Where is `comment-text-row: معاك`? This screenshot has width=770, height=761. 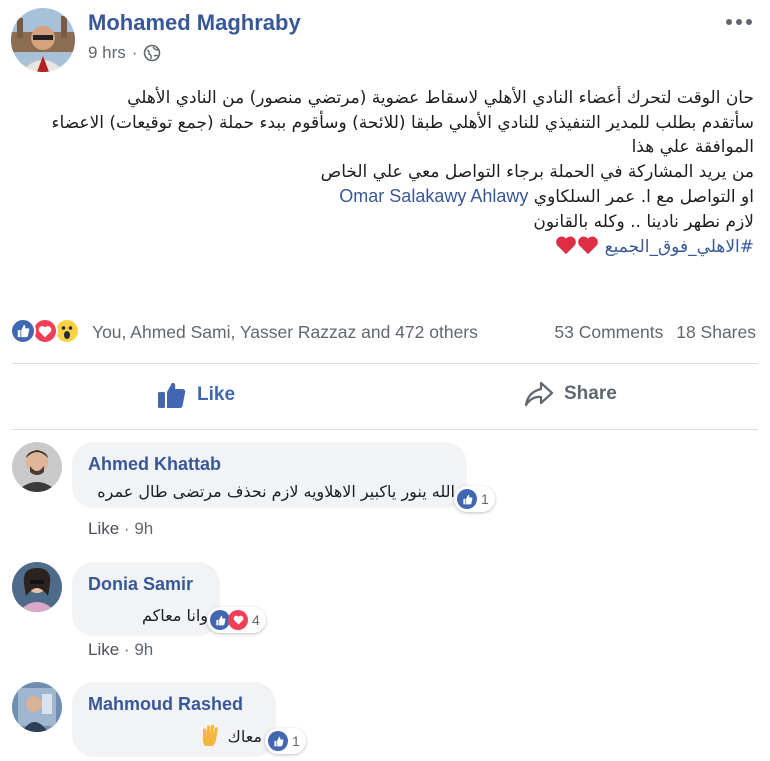 comment-text-row: معاك is located at coordinates (231, 736).